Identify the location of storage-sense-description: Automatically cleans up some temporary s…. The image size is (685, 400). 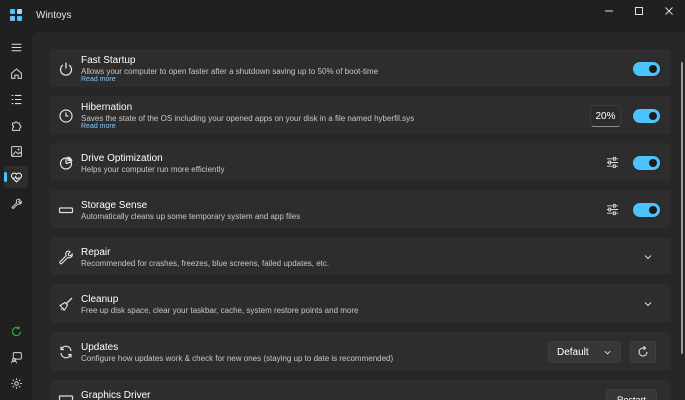
(191, 216).